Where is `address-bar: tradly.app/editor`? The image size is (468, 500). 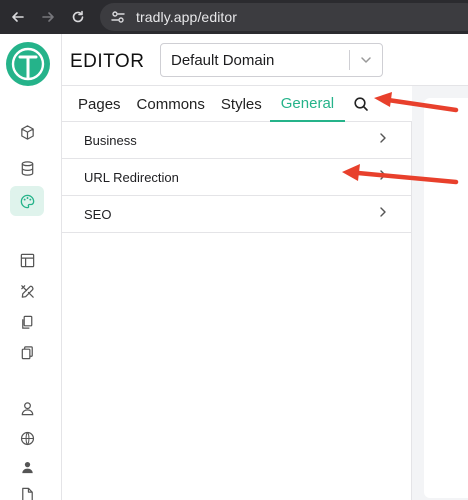
address-bar: tradly.app/editor is located at coordinates (284, 17).